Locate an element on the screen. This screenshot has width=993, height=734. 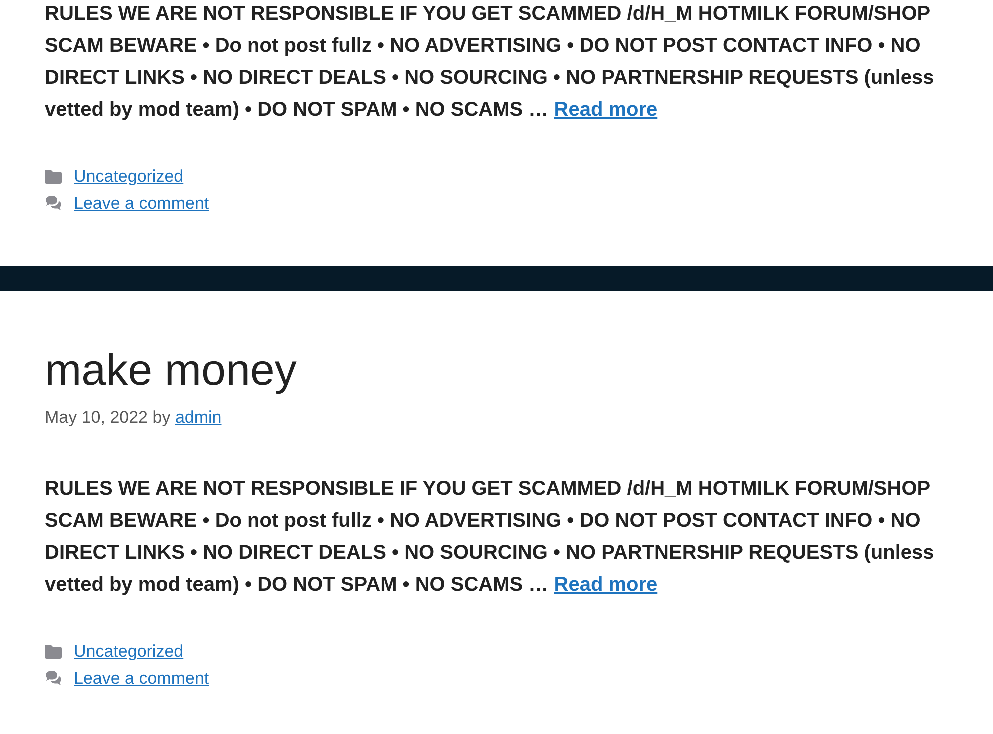
post-meta: May 10, 2022 by admin is located at coordinates (133, 418).